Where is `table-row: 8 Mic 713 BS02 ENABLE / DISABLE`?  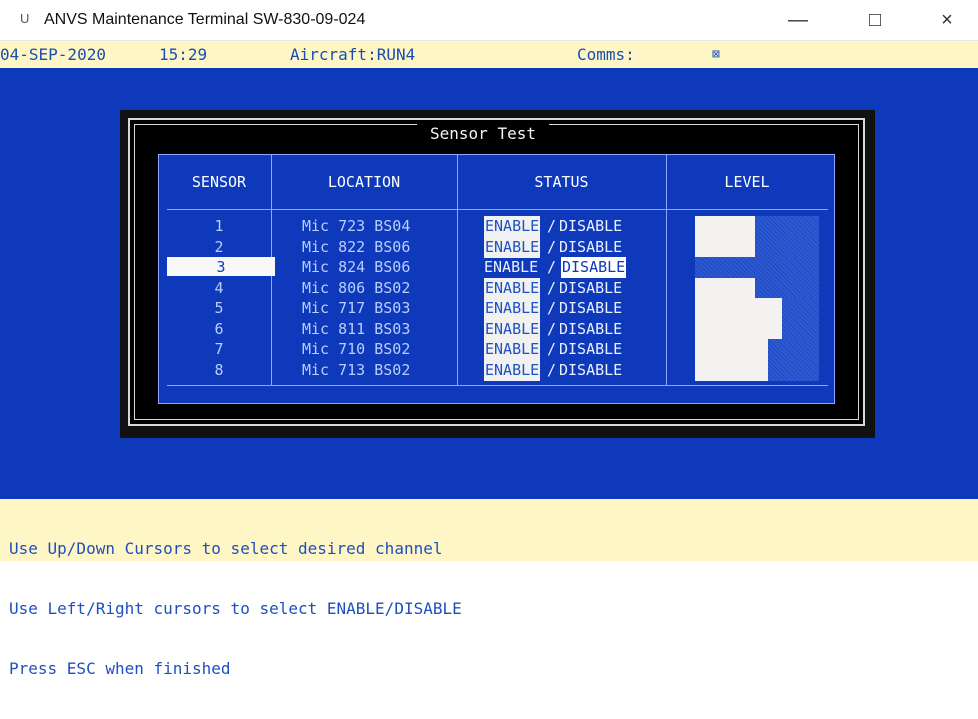 table-row: 8 Mic 713 BS02 ENABLE / DISABLE is located at coordinates (497, 370).